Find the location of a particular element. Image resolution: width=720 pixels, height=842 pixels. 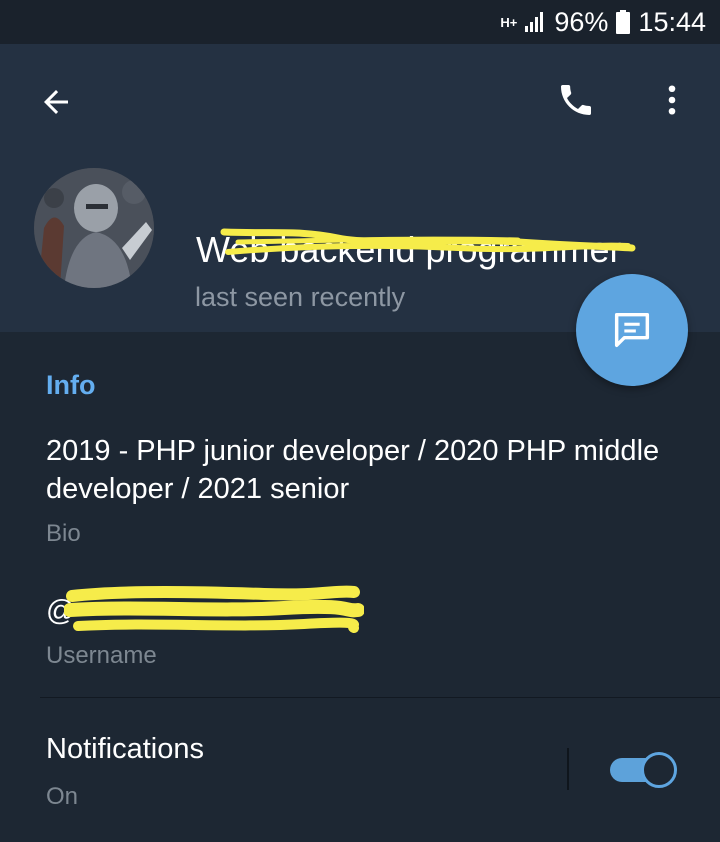

status-indicators: H+ 96% 15:44 is located at coordinates (603, 22).